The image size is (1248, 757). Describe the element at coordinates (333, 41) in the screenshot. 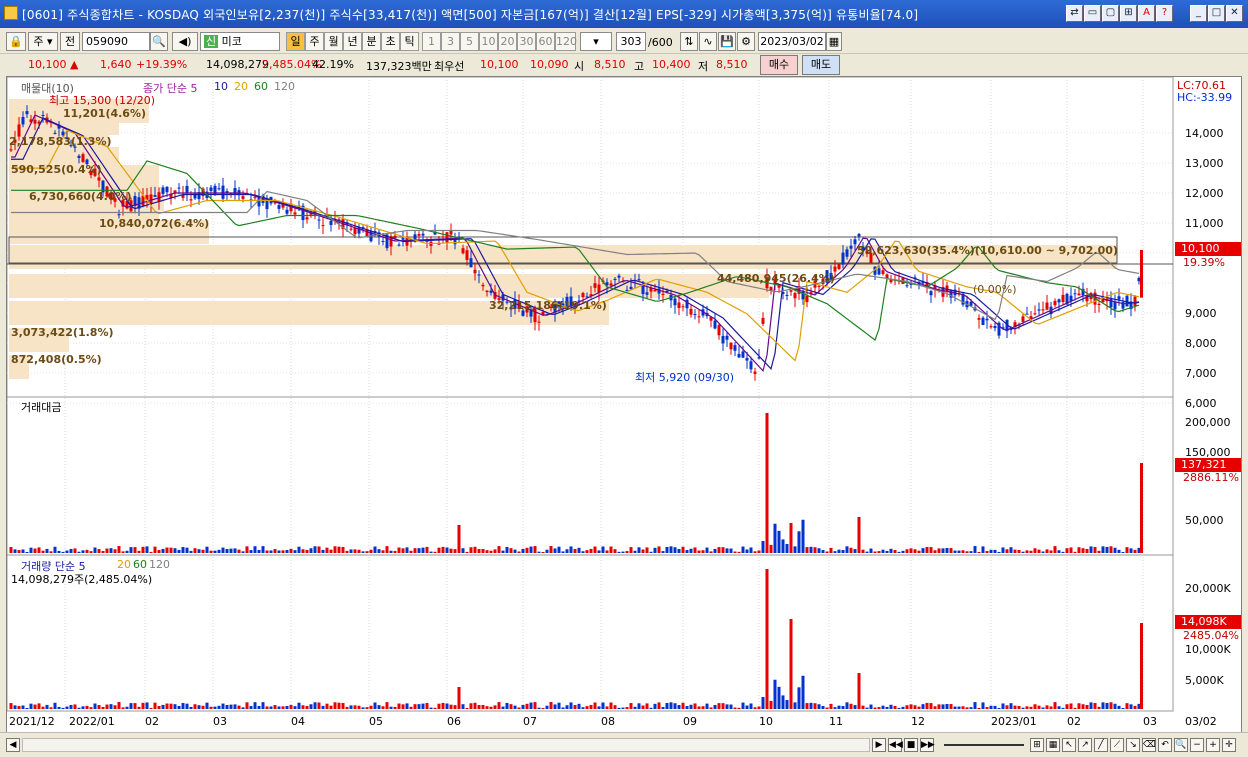

I see `period-month: 월` at that location.